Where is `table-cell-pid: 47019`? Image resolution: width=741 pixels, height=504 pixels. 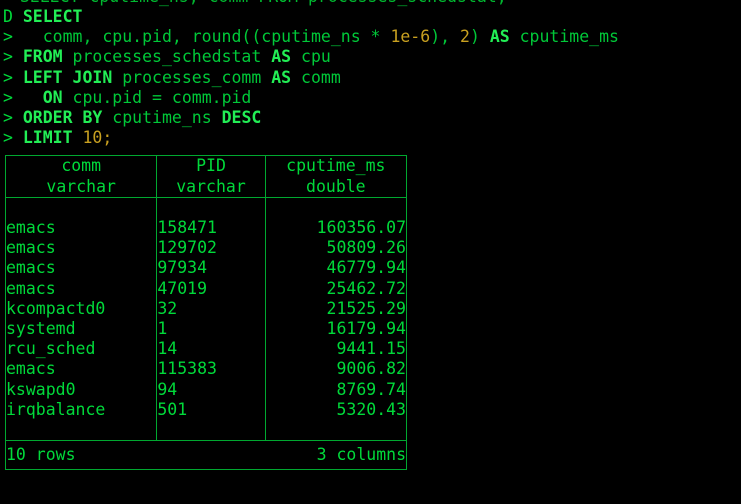
table-cell-pid: 47019 is located at coordinates (211, 288).